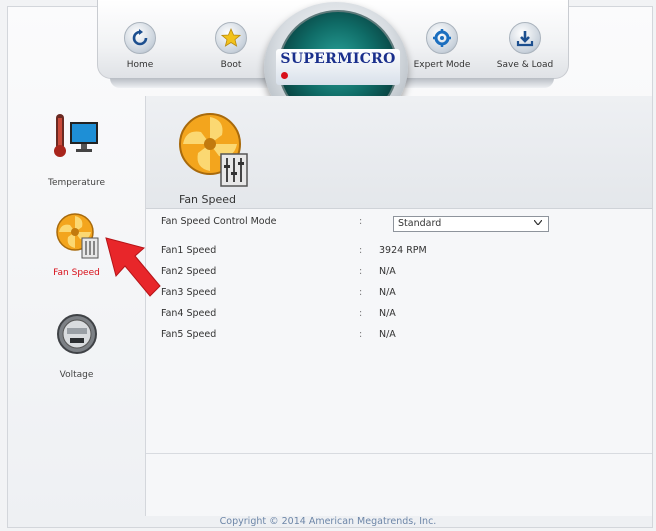  What do you see at coordinates (442, 38) in the screenshot?
I see `gear-icon` at bounding box center [442, 38].